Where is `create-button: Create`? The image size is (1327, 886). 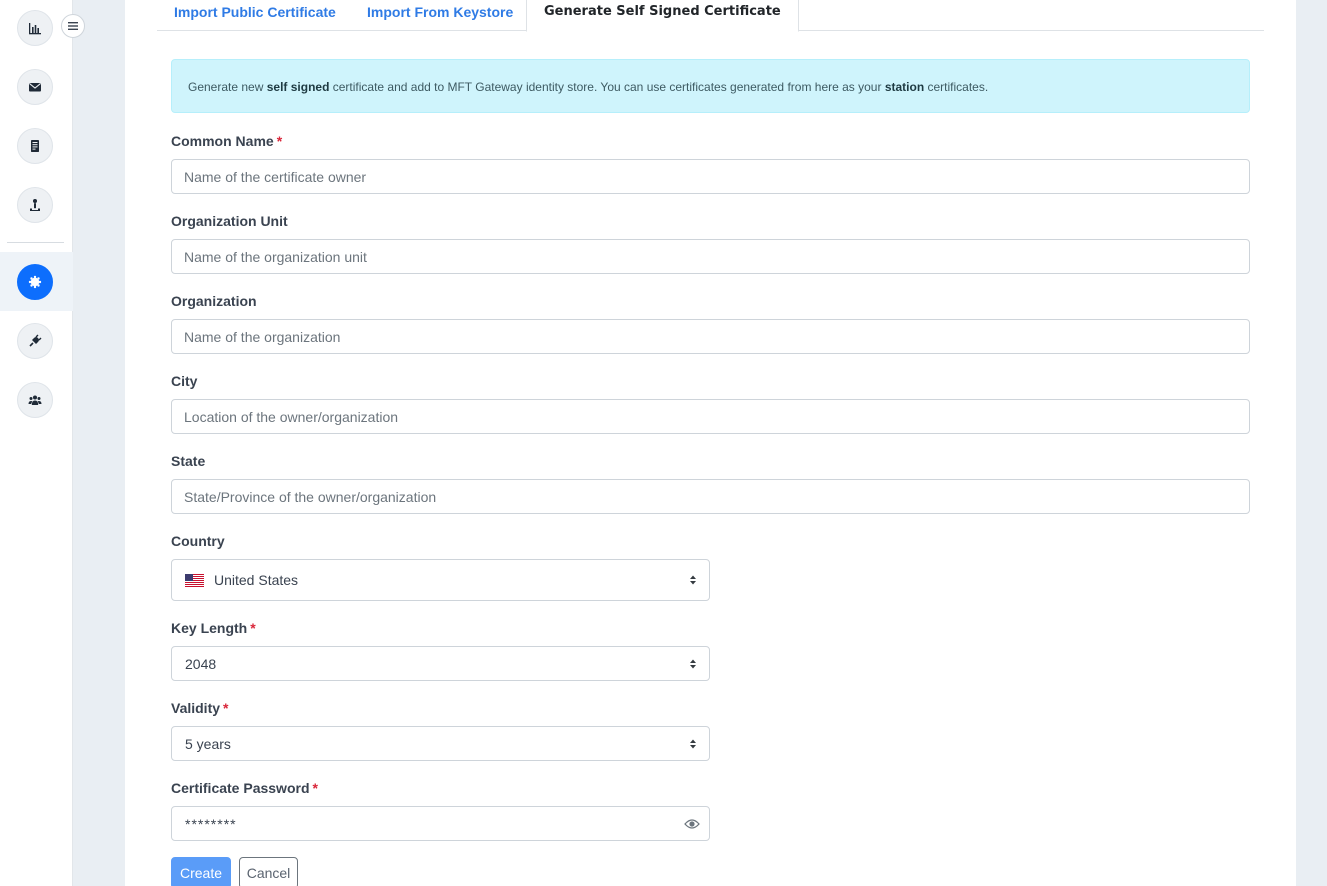 create-button: Create is located at coordinates (201, 871).